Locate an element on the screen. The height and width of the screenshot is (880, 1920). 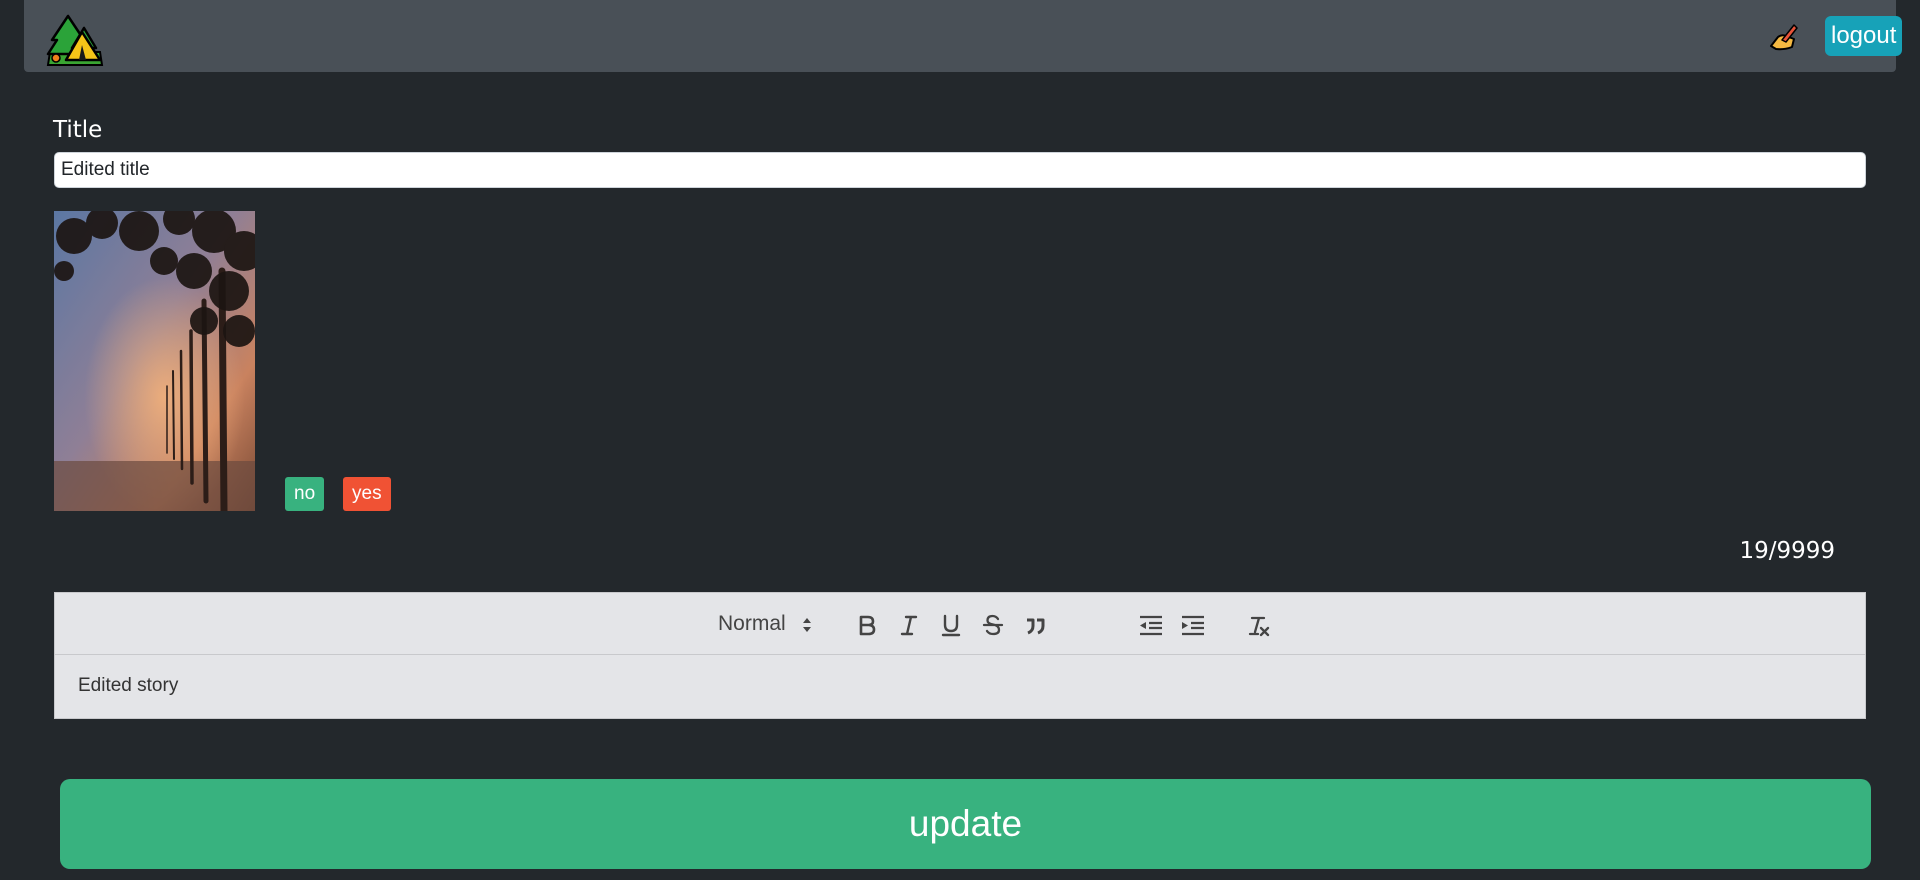
italic-icon is located at coordinates (909, 625).